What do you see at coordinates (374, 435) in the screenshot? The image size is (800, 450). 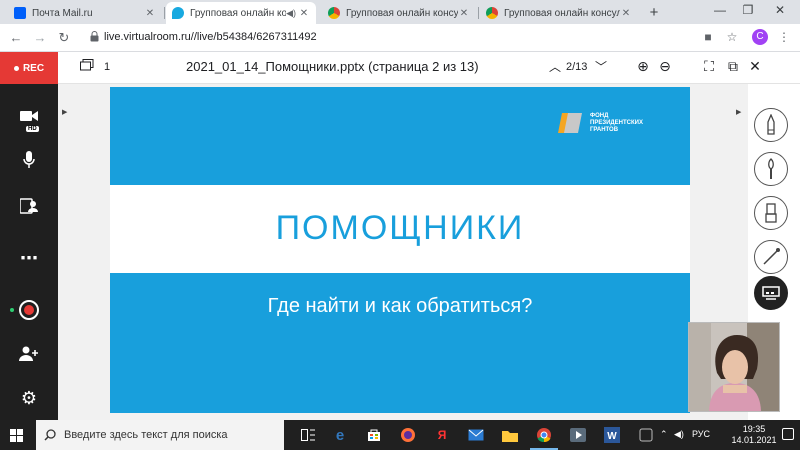 I see `store-icon` at bounding box center [374, 435].